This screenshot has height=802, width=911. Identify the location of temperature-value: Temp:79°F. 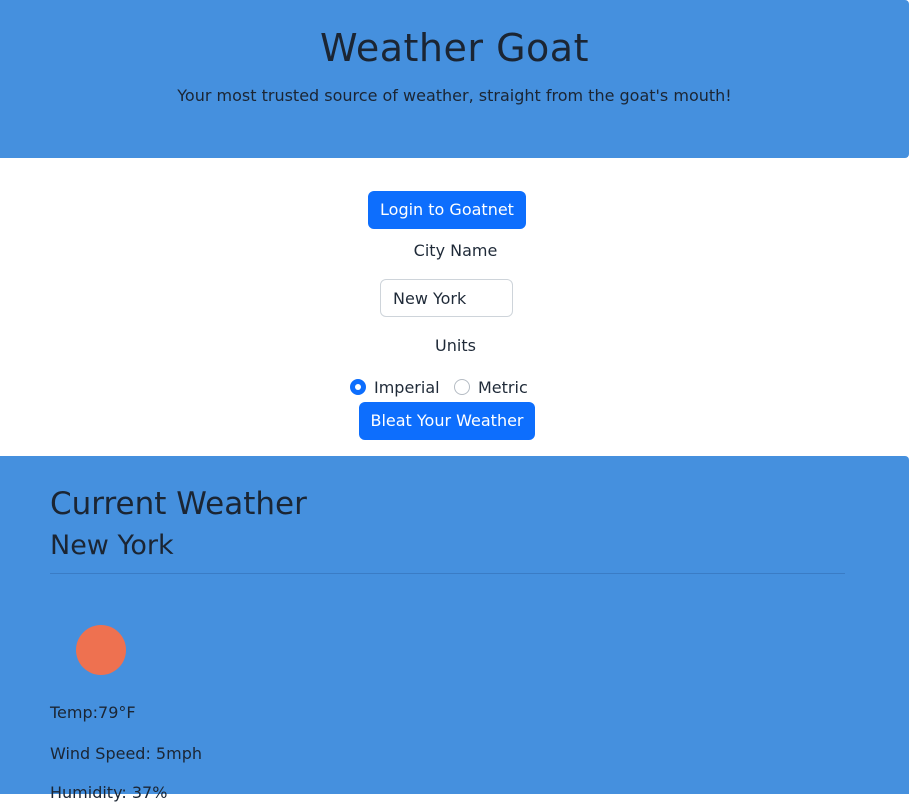
(93, 712).